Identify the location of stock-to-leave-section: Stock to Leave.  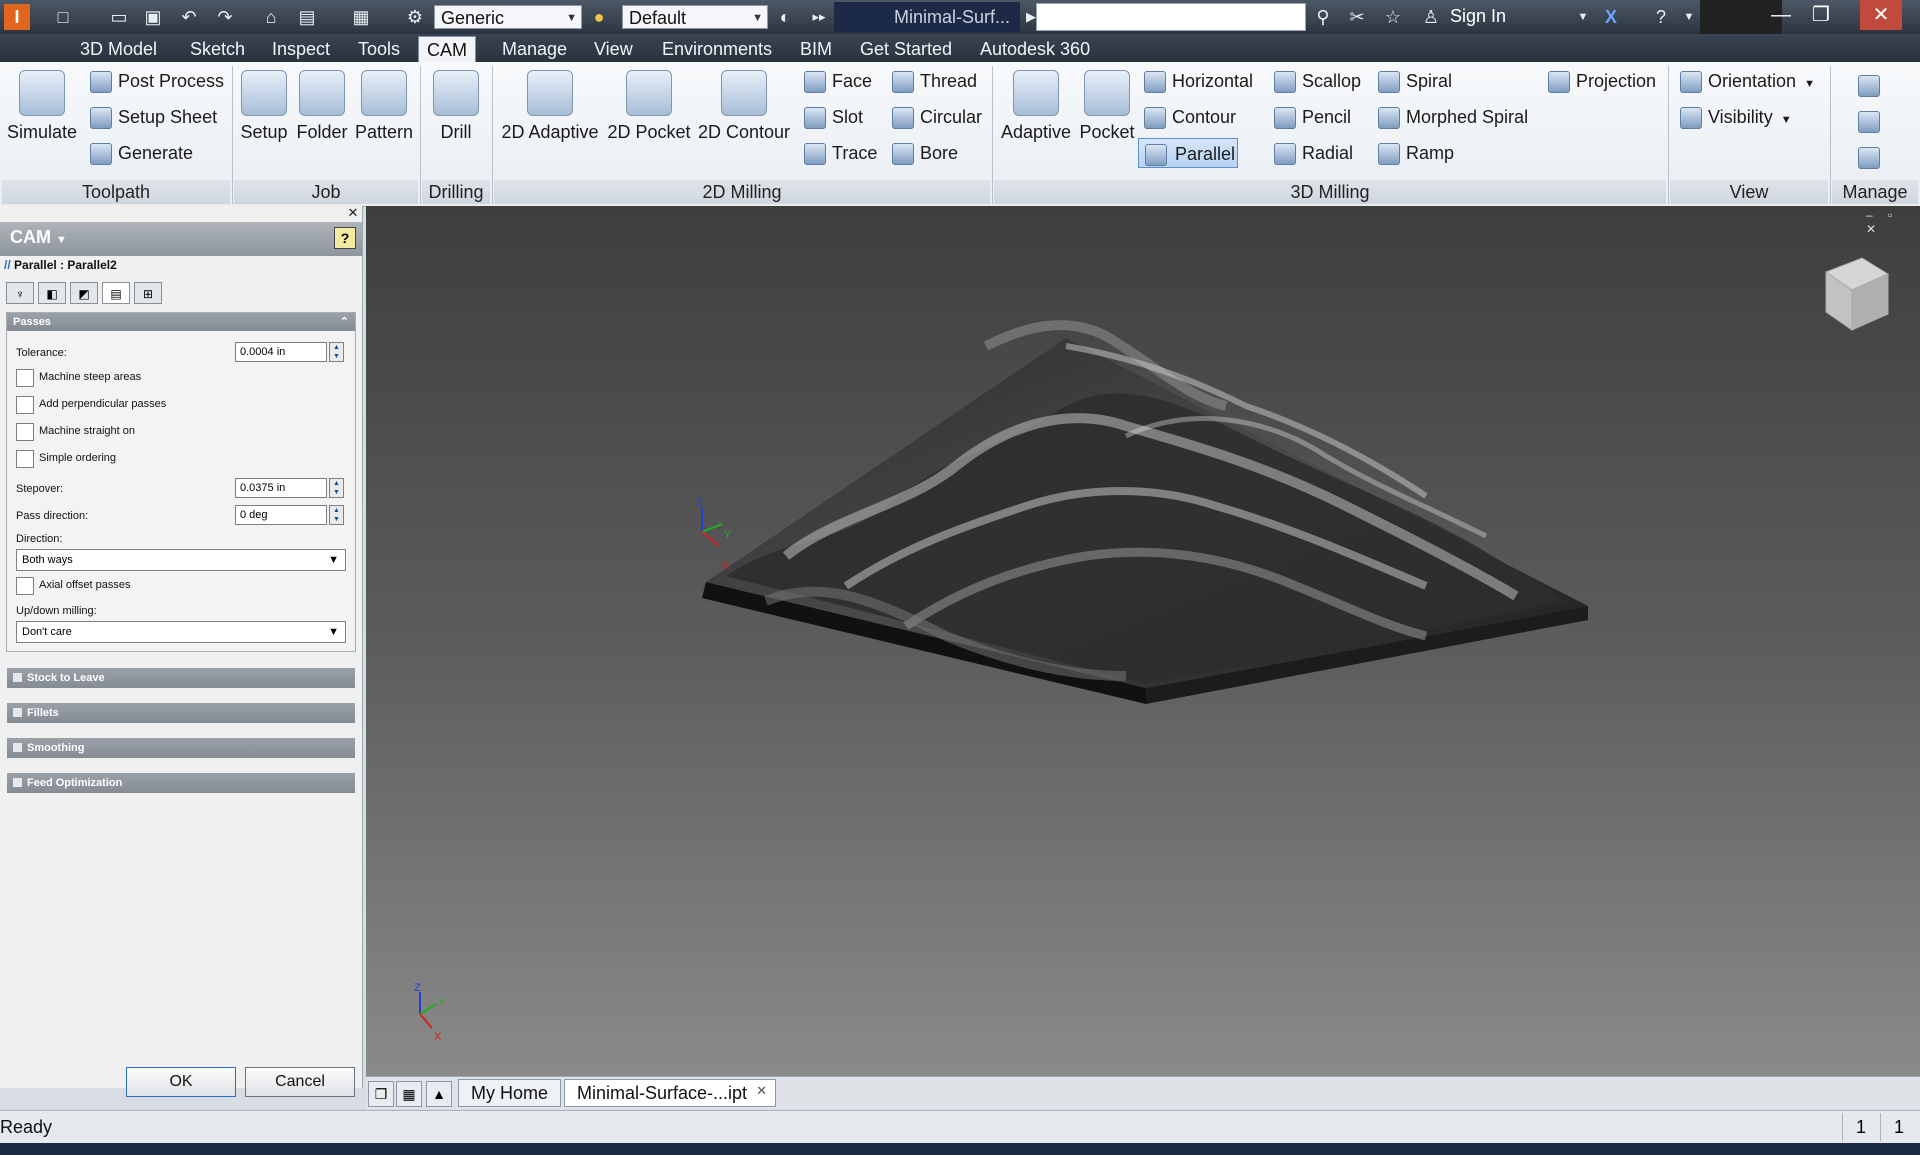
(181, 678).